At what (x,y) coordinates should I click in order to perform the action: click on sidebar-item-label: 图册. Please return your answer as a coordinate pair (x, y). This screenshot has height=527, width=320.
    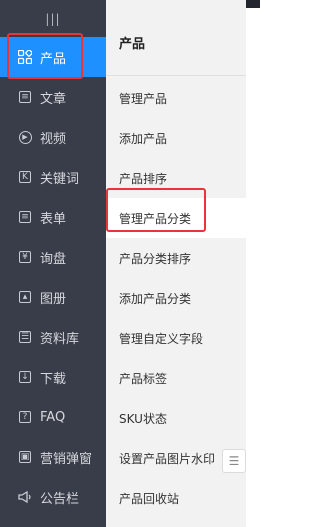
    Looking at the image, I should click on (53, 299).